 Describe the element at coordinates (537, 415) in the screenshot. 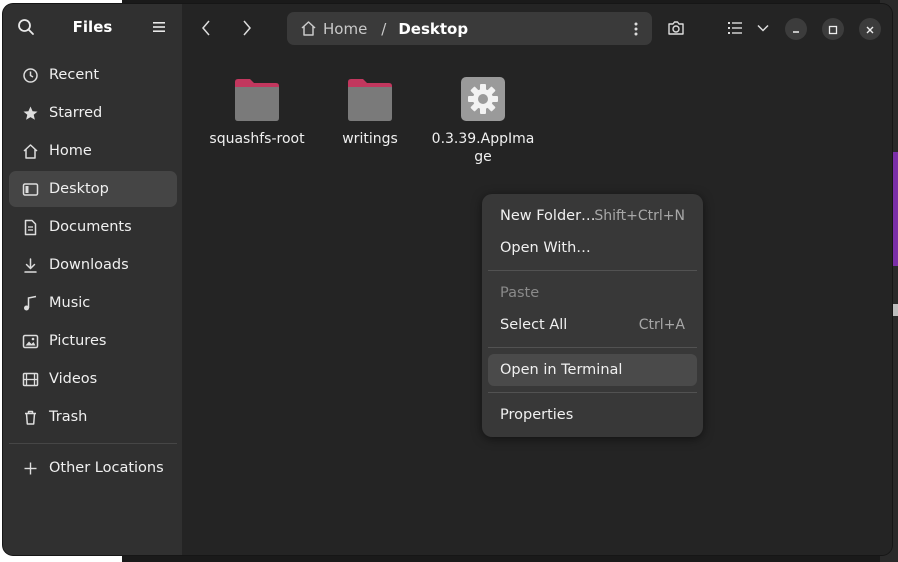

I see `menu-item-label: Properties` at that location.